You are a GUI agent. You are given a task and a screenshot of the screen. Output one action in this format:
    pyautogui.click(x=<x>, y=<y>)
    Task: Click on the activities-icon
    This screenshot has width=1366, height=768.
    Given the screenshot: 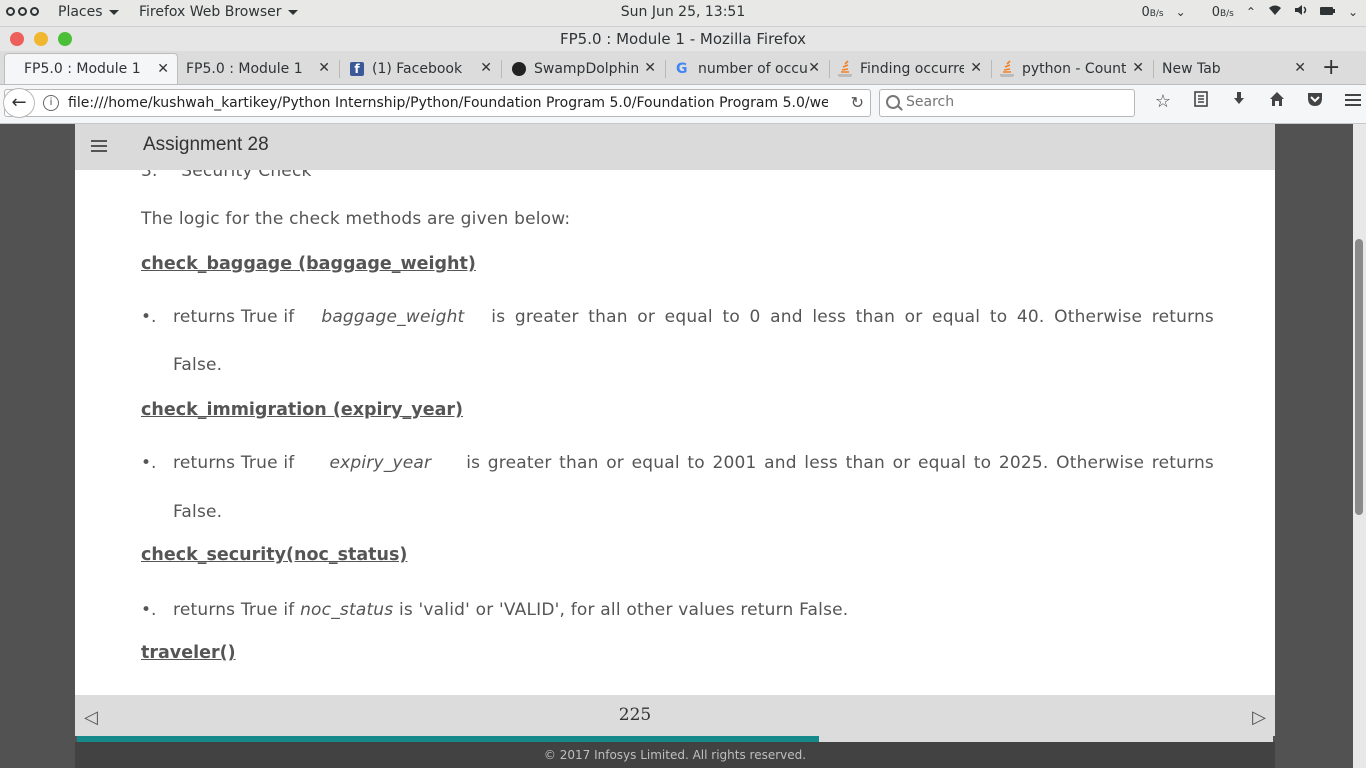 What is the action you would take?
    pyautogui.click(x=22, y=11)
    